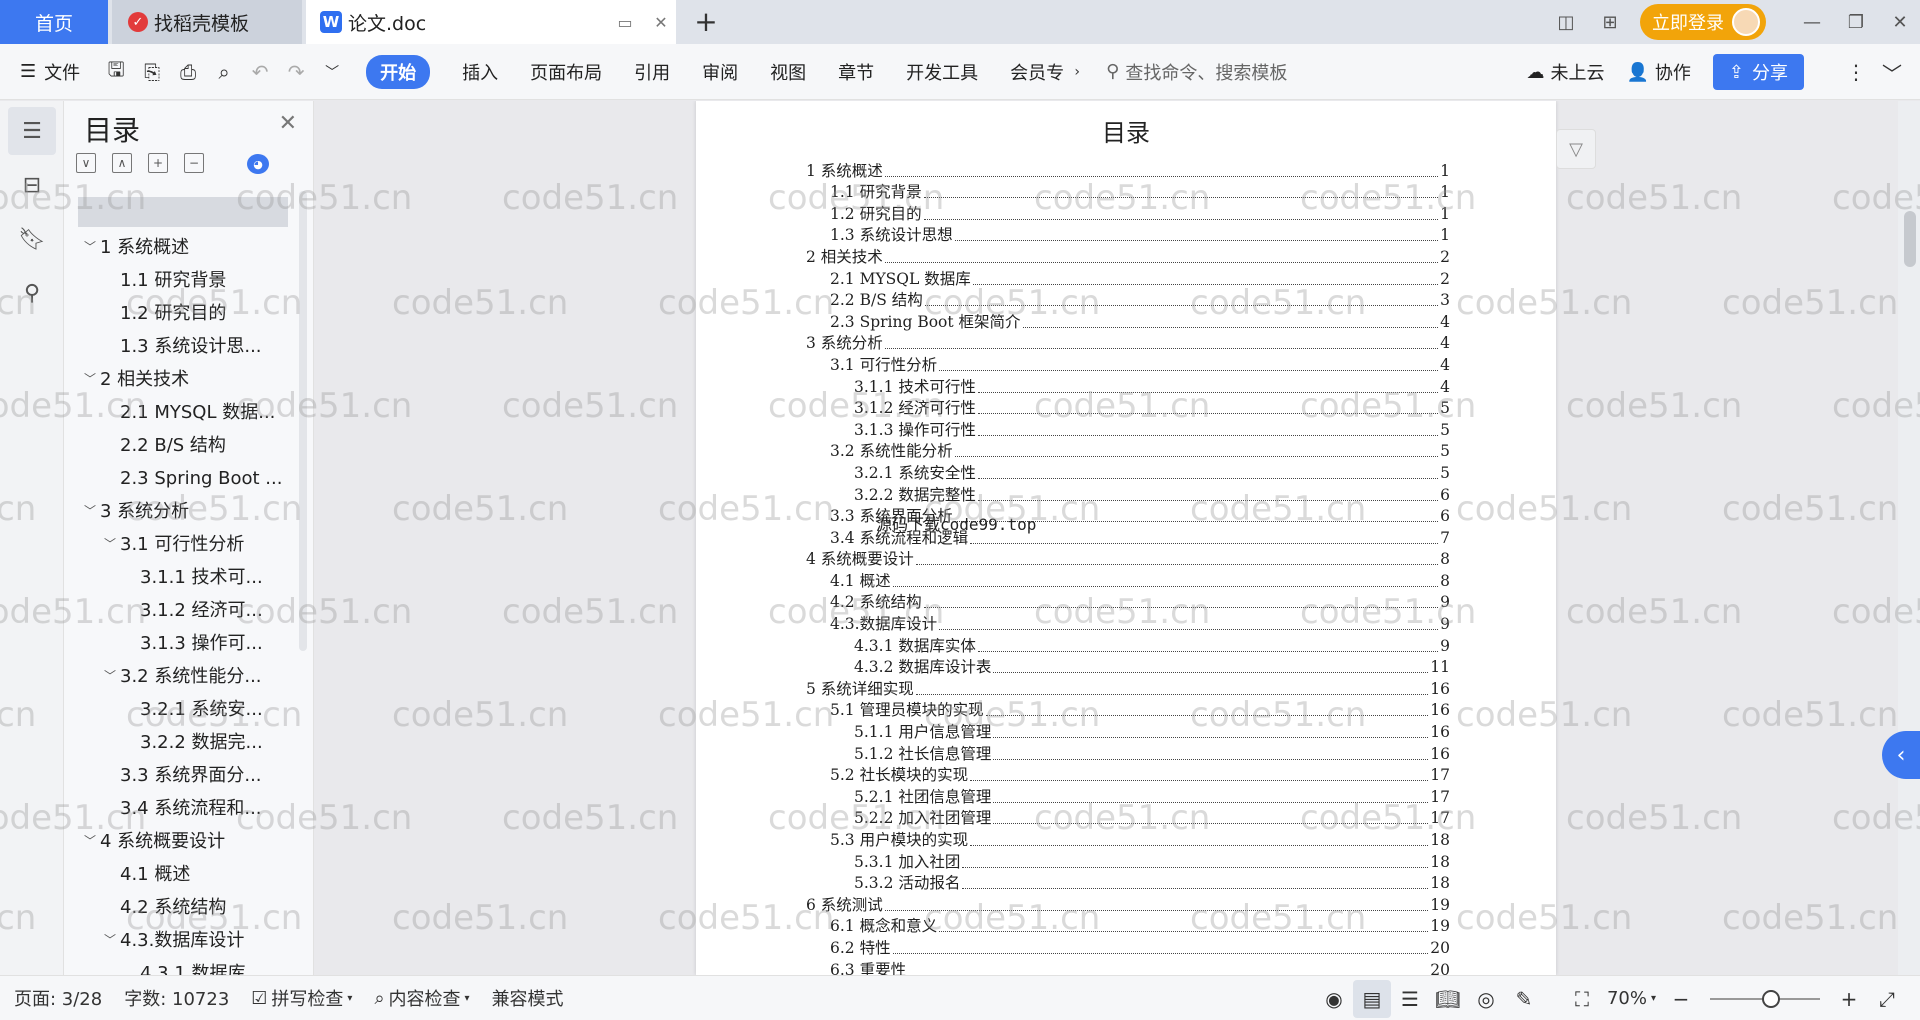 The width and height of the screenshot is (1920, 1020). Describe the element at coordinates (177, 940) in the screenshot. I see `toc-panel-item: ﹀ 4.3.数据库设计` at that location.